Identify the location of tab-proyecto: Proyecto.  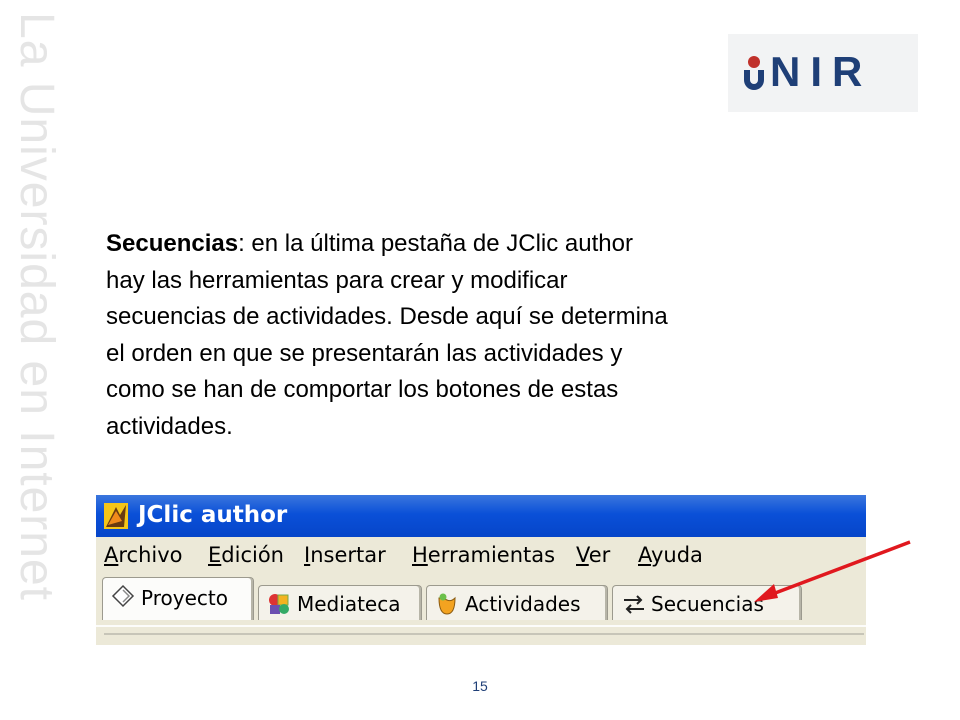
(178, 598).